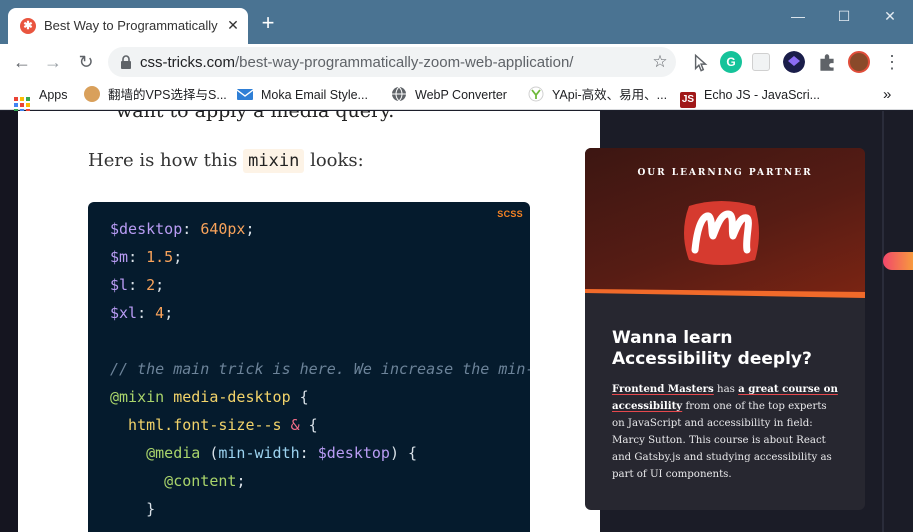 This screenshot has width=913, height=532. I want to click on grammarly-extension-icon: G, so click(731, 62).